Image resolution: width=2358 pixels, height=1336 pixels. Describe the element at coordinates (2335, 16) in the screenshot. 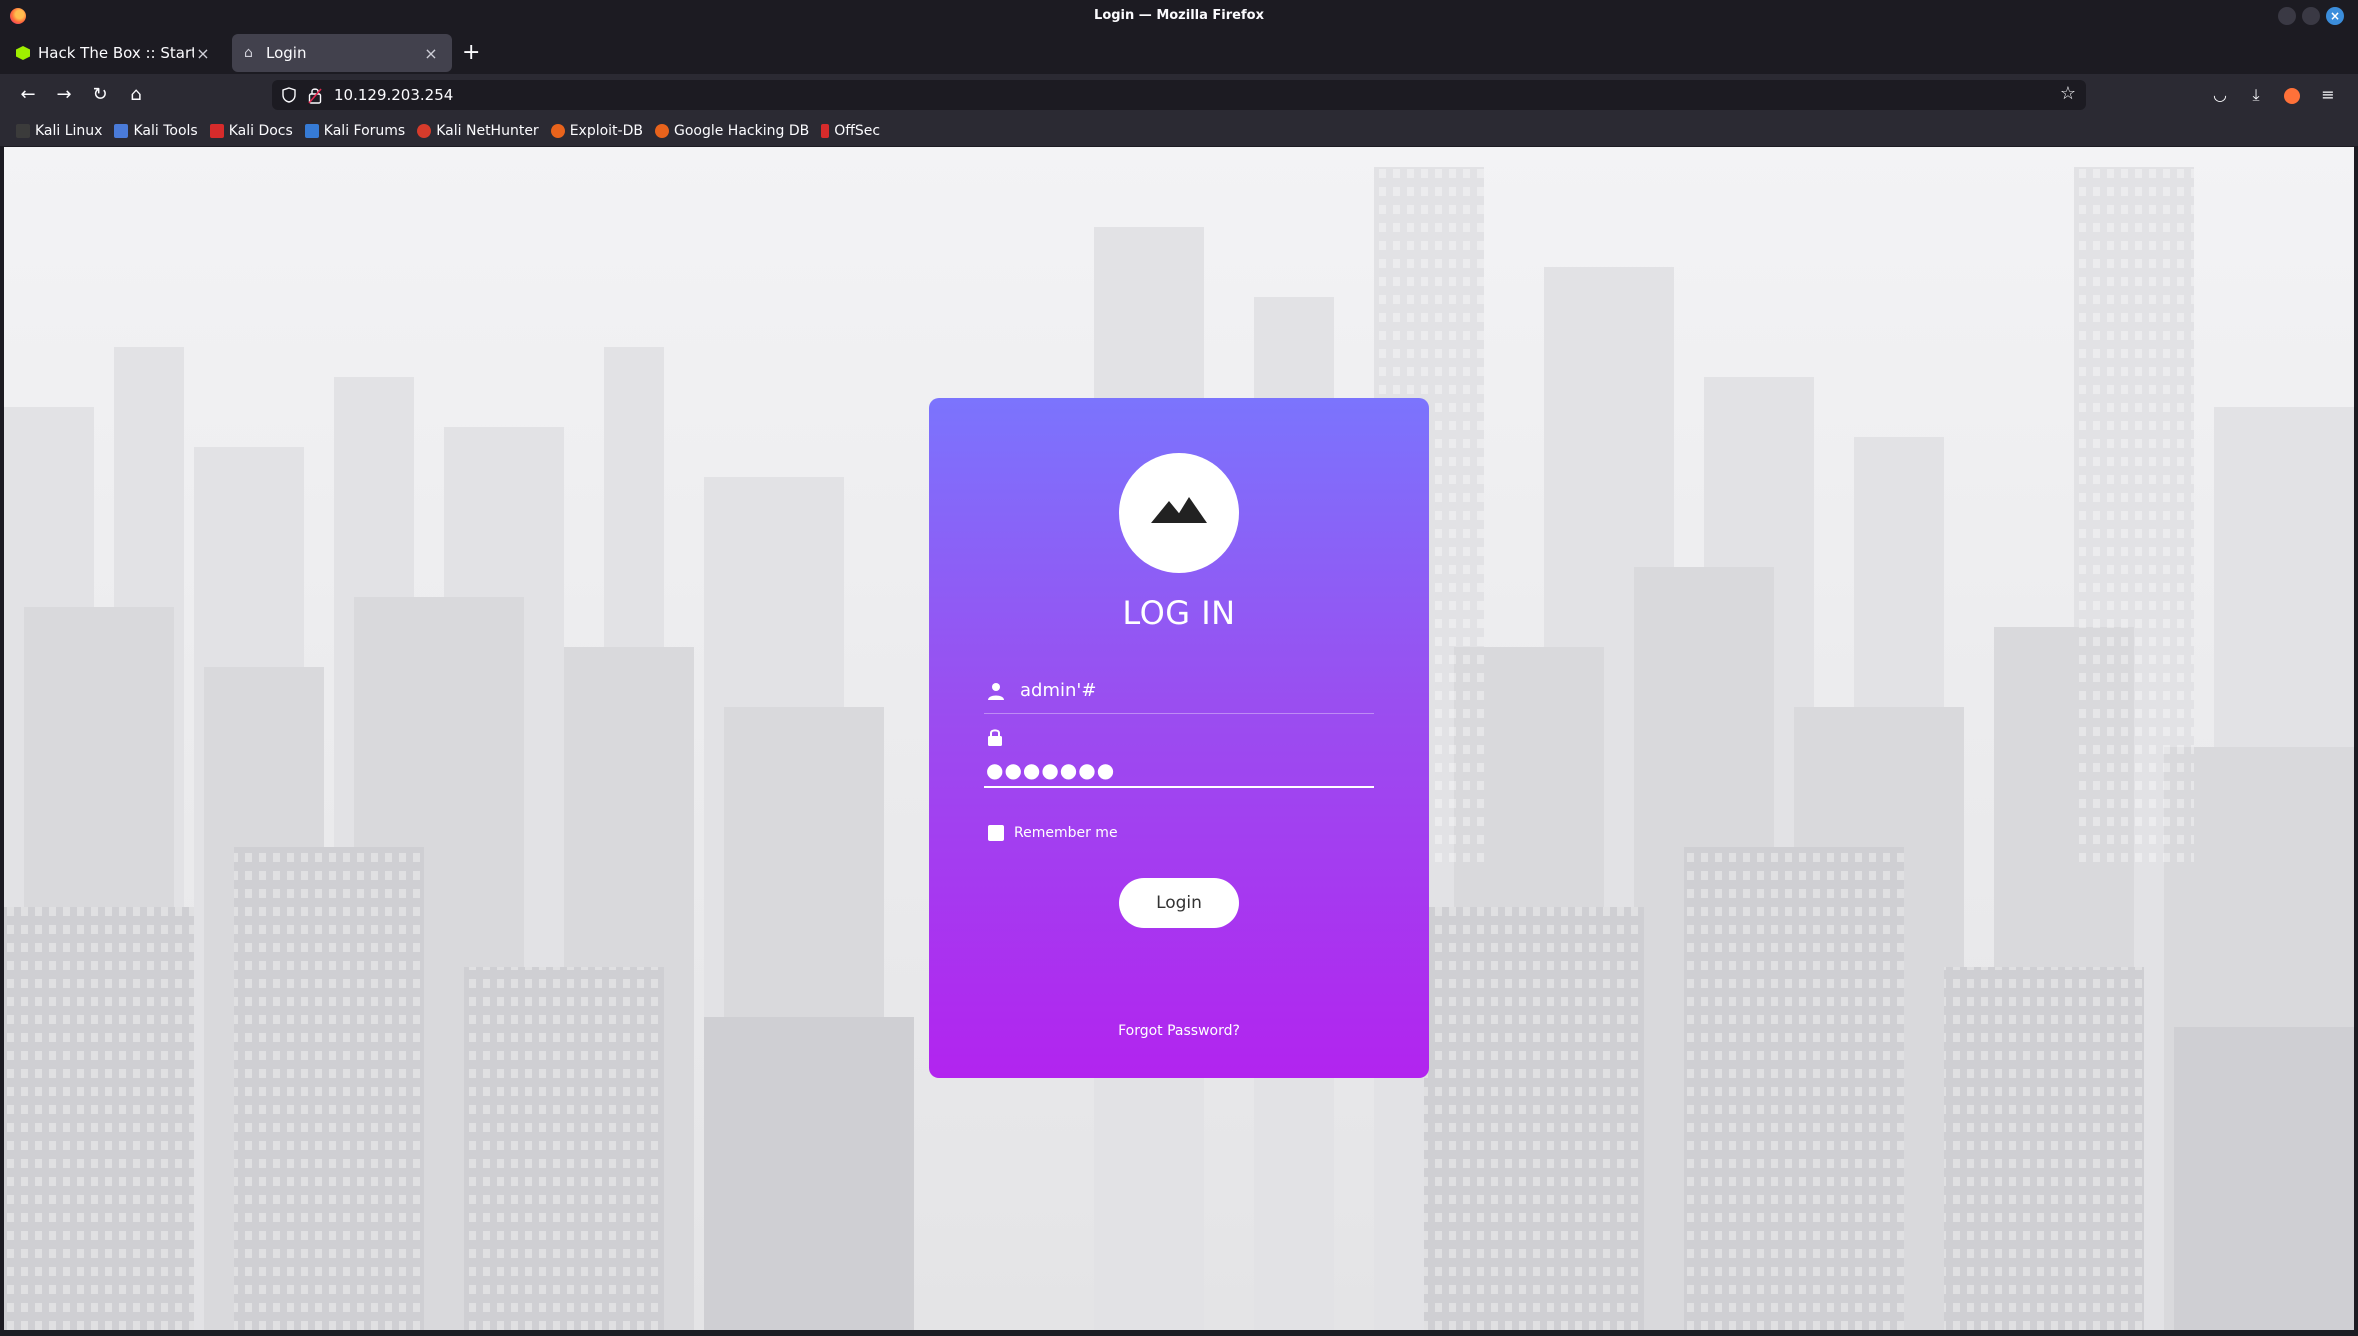

I see `close-window-button: ×` at that location.